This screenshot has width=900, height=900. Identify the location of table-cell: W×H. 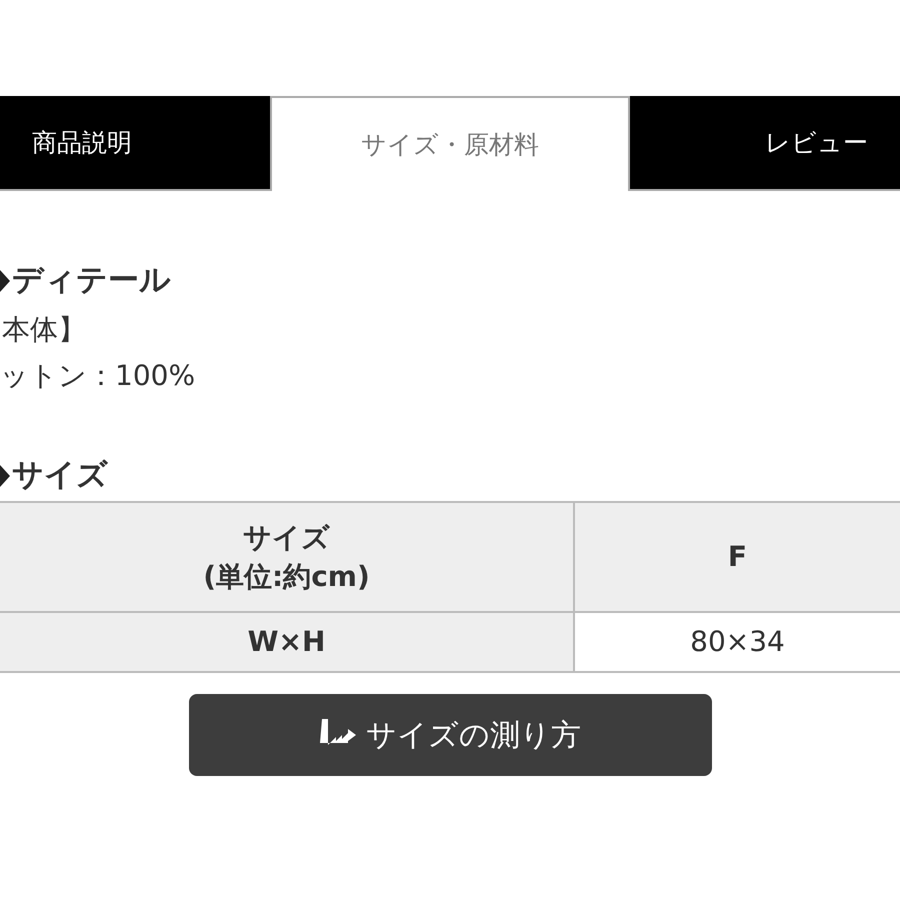
(287, 642).